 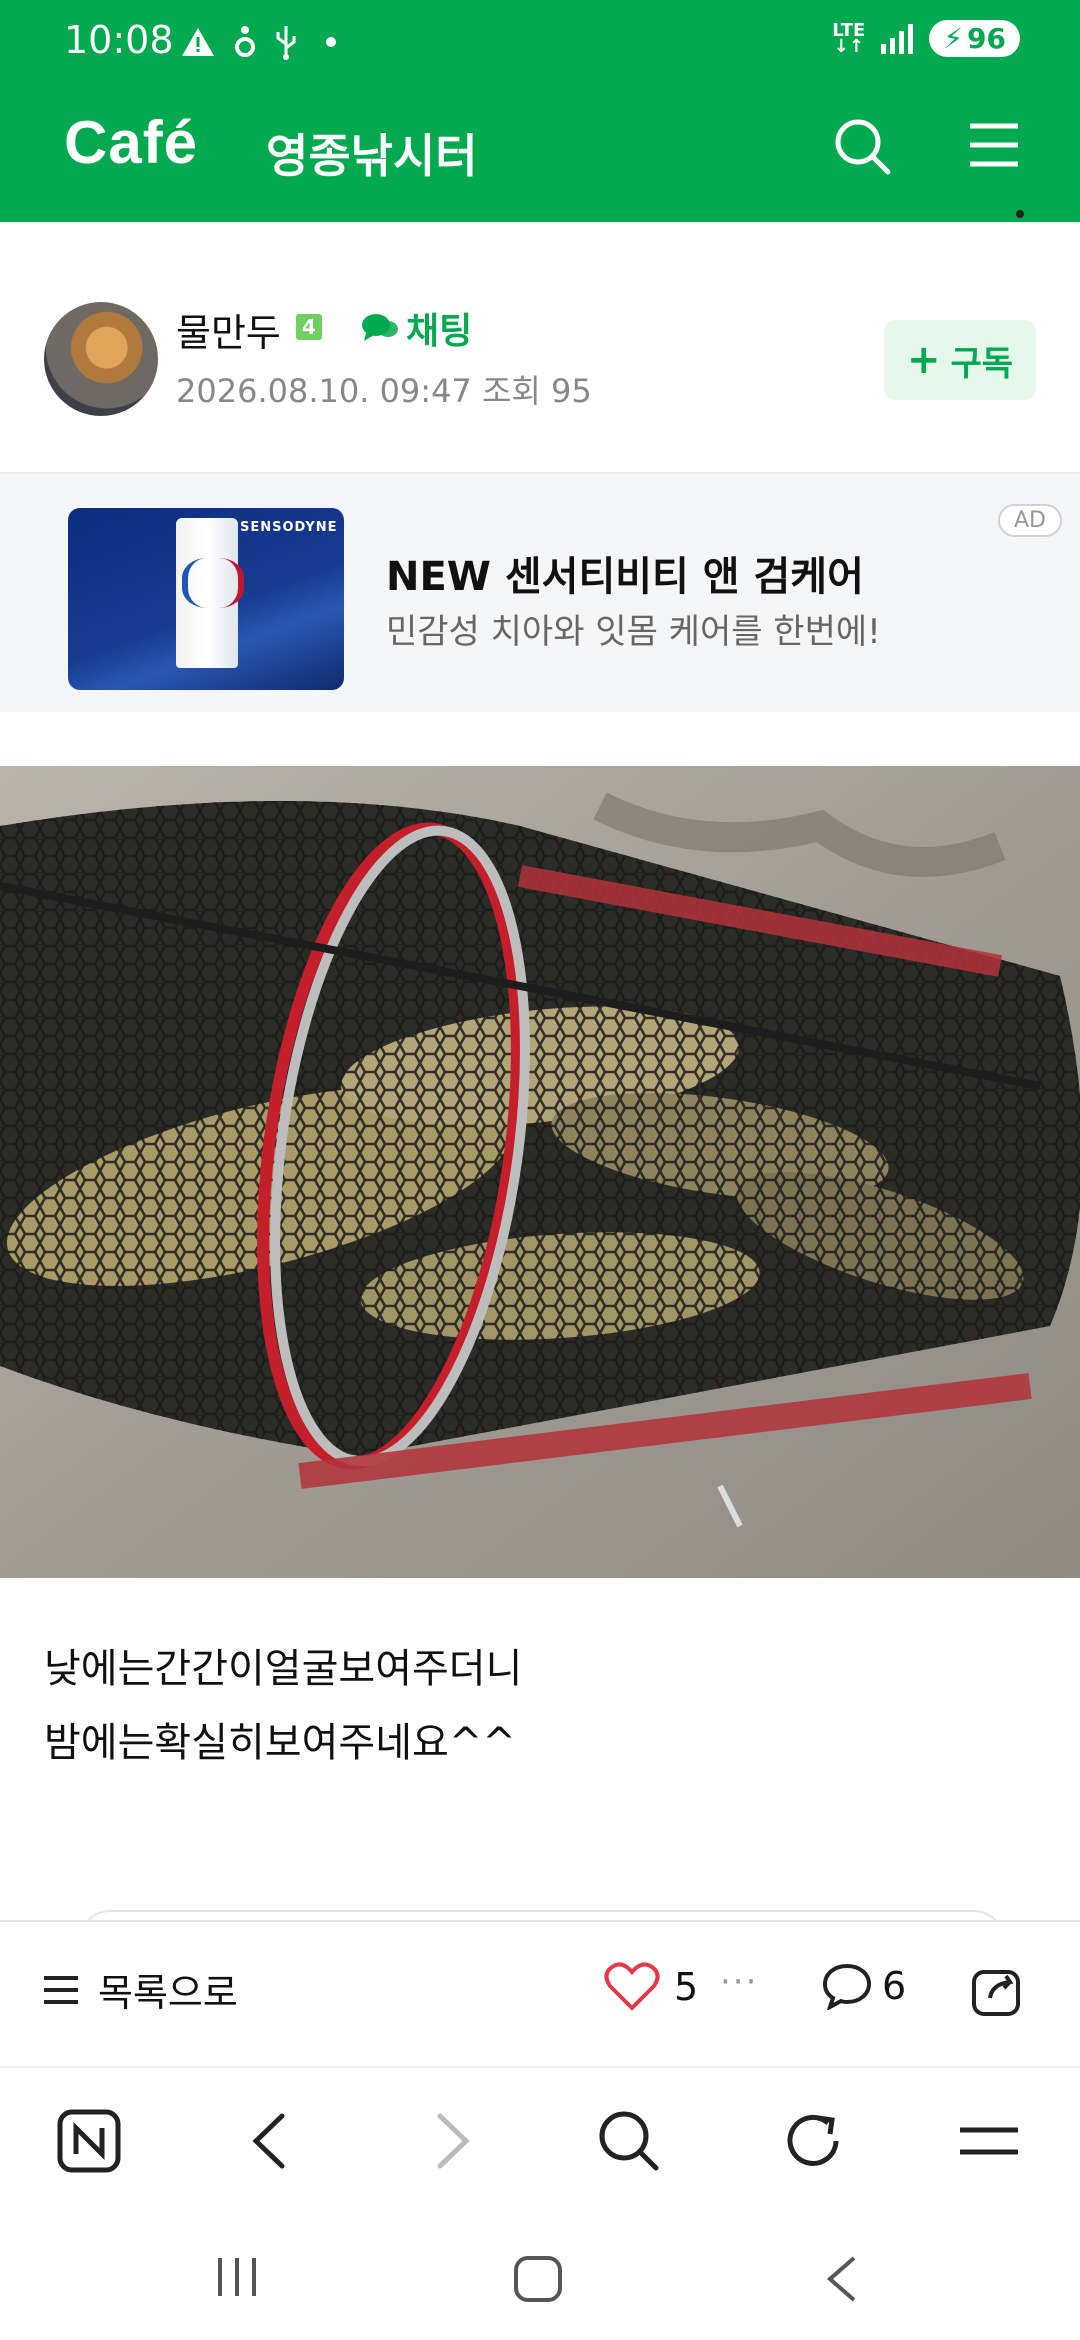 I want to click on ad-description: 민감성 치아와 잇몸 케어를 한번에!, so click(x=633, y=628).